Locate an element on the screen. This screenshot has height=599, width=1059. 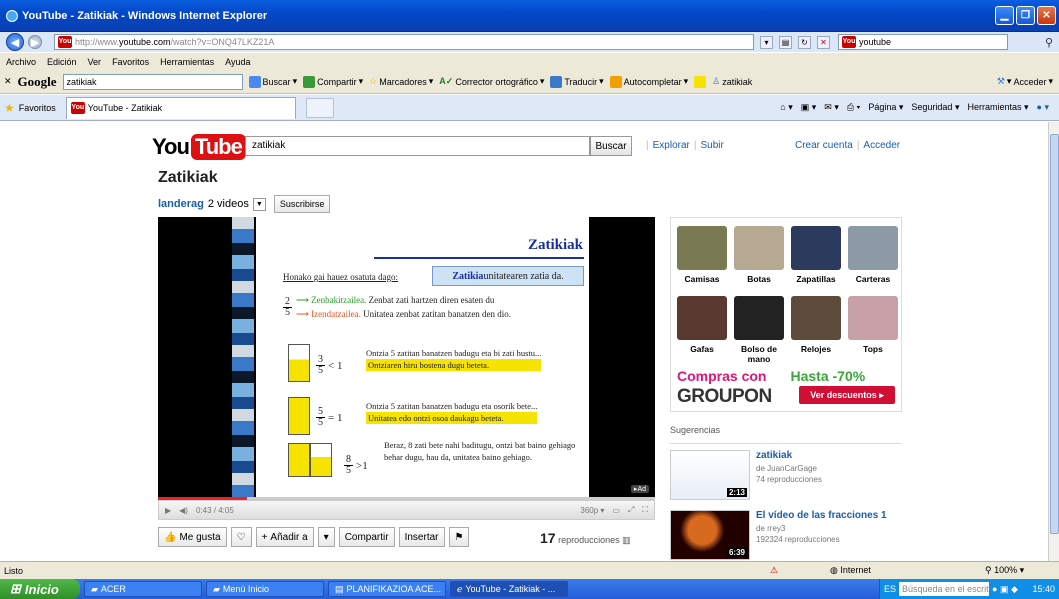
menu-archivo: Archivo is located at coordinates (21, 62).